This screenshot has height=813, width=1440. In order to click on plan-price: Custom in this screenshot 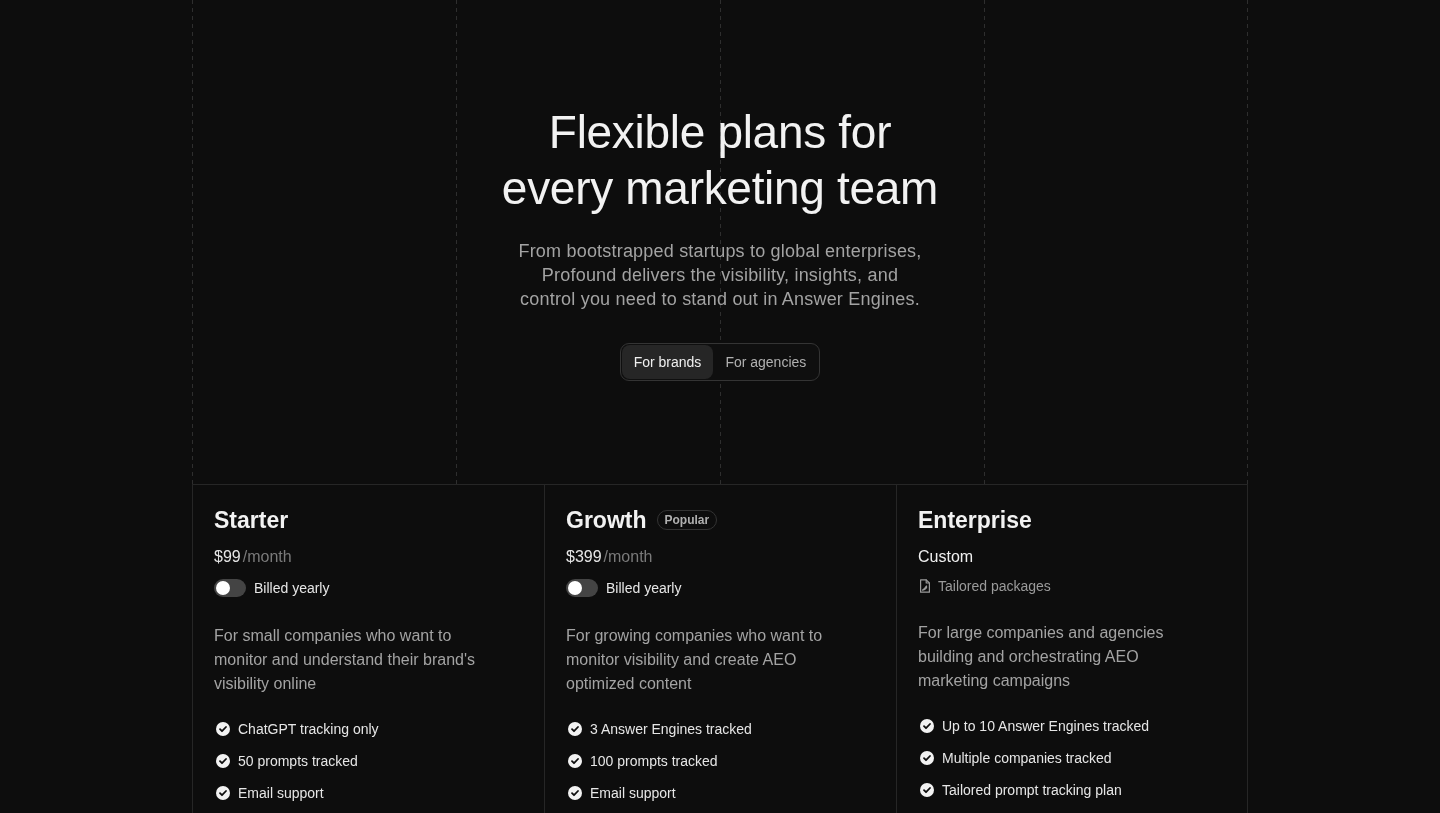, I will do `click(946, 557)`.